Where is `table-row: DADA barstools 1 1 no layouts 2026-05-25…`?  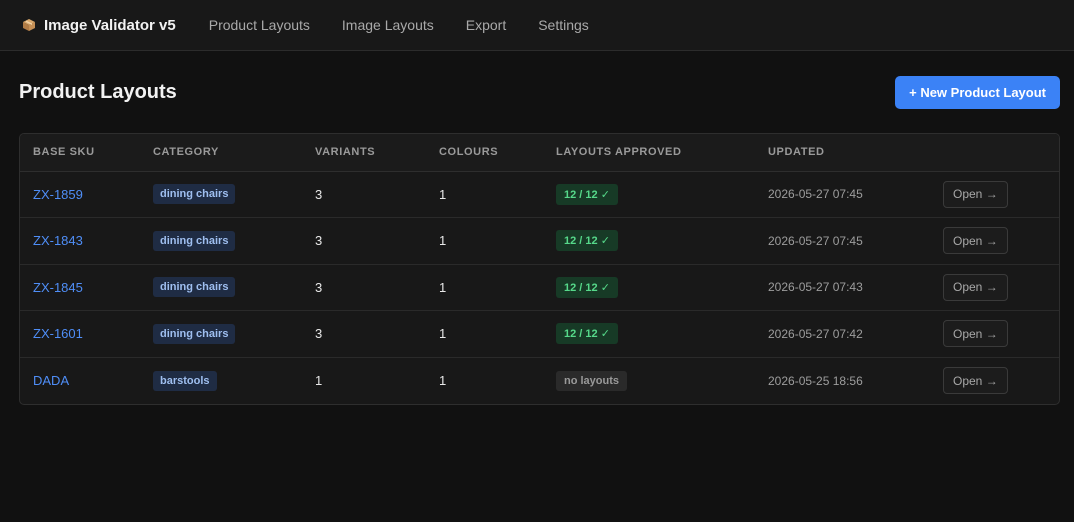 table-row: DADA barstools 1 1 no layouts 2026-05-25… is located at coordinates (539, 380).